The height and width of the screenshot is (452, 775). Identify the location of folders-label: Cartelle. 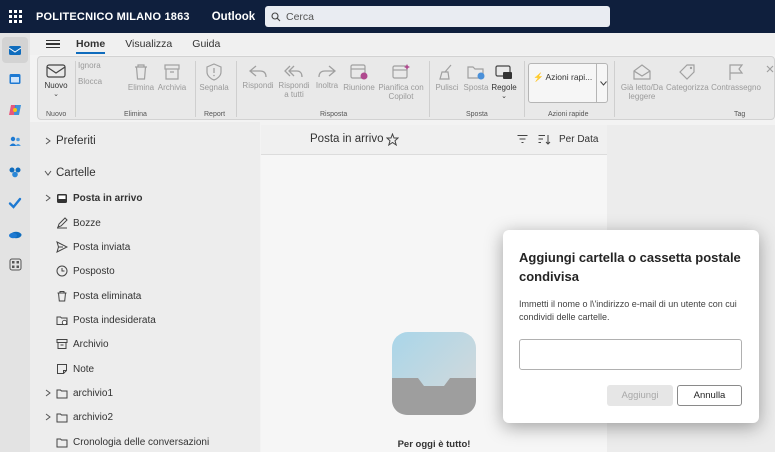
(76, 173).